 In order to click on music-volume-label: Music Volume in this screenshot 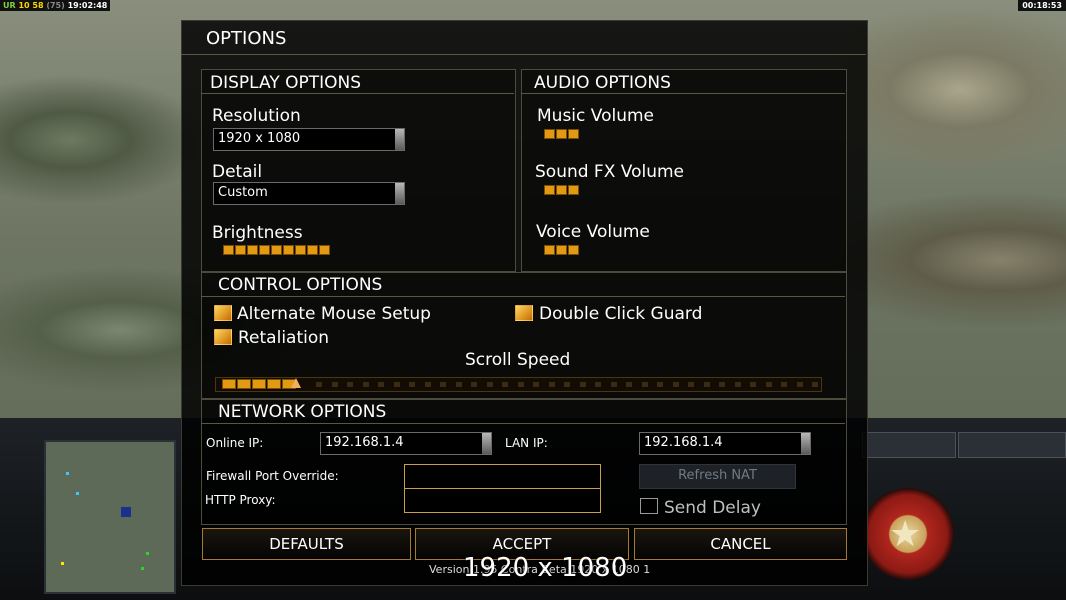, I will do `click(595, 116)`.